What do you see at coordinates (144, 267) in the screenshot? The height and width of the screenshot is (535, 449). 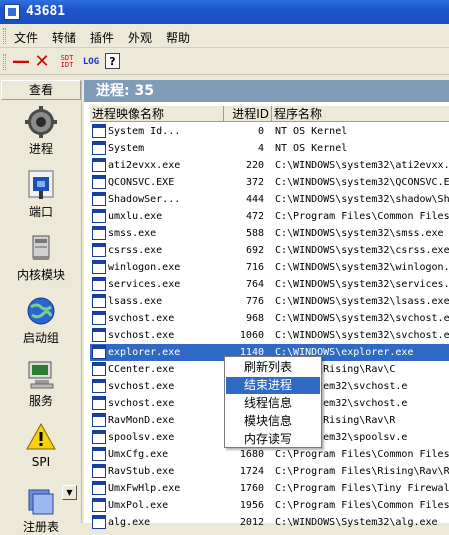 I see `process-name-cell: winlogon.exe` at bounding box center [144, 267].